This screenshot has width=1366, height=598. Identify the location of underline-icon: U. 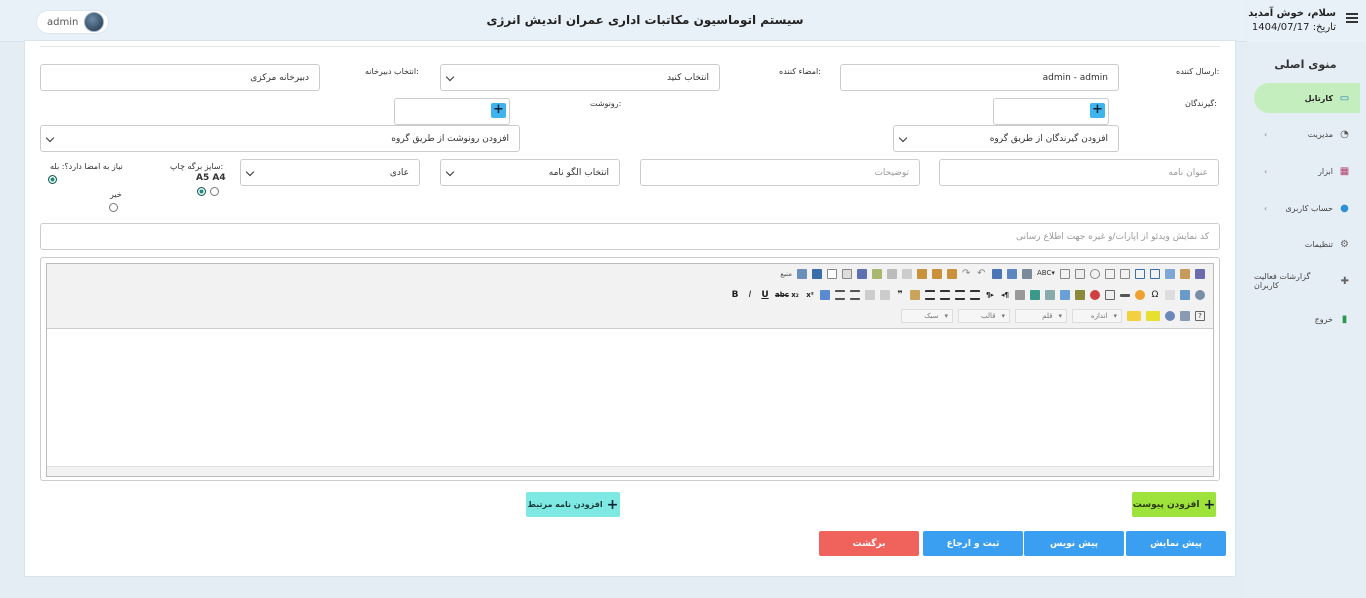
(765, 295).